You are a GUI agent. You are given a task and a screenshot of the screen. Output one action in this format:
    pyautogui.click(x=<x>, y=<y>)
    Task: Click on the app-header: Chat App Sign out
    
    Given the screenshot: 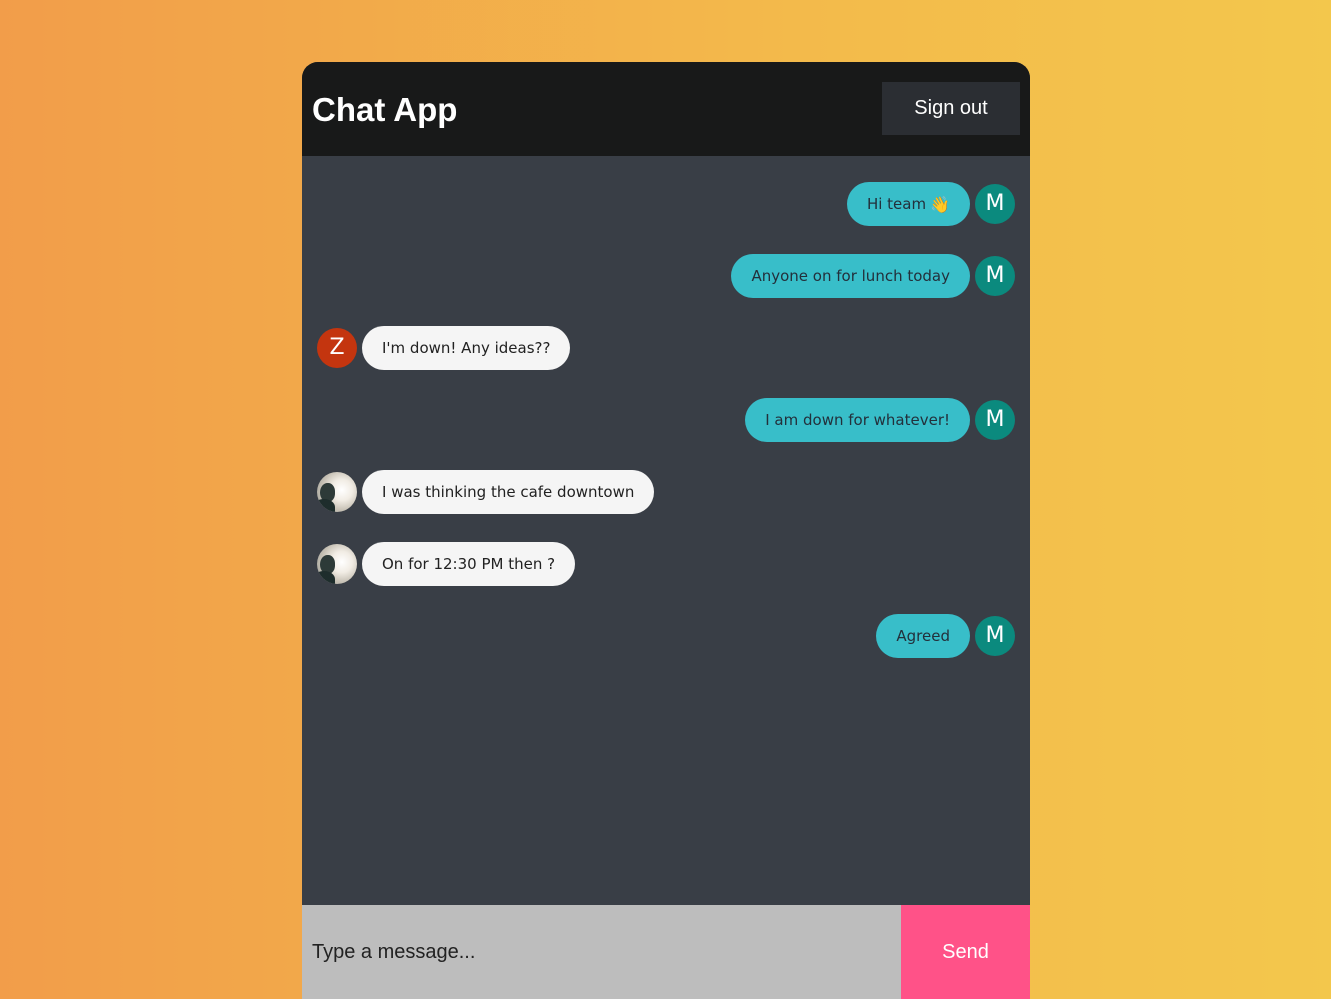 What is the action you would take?
    pyautogui.click(x=666, y=109)
    